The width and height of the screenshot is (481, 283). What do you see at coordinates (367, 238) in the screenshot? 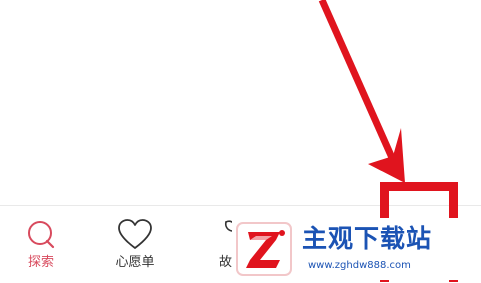
I see `watermark-title: 主观下载站` at bounding box center [367, 238].